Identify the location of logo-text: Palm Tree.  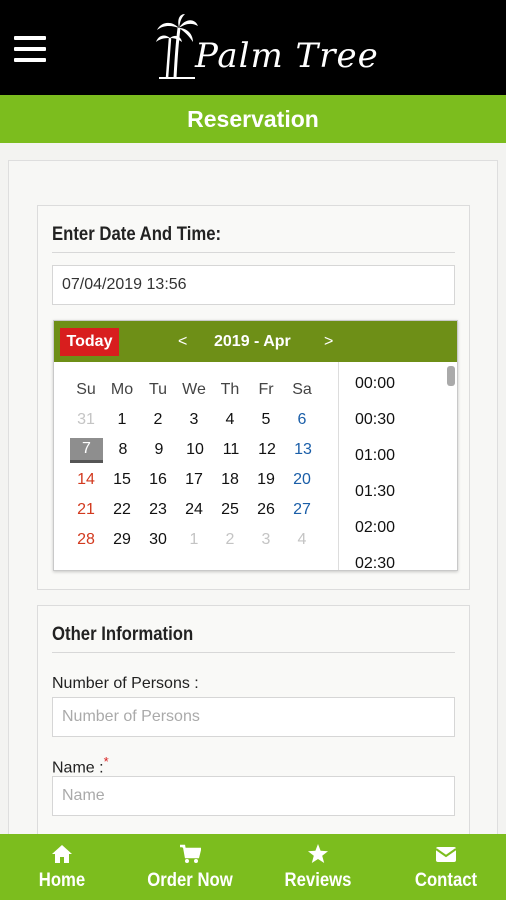
(287, 56).